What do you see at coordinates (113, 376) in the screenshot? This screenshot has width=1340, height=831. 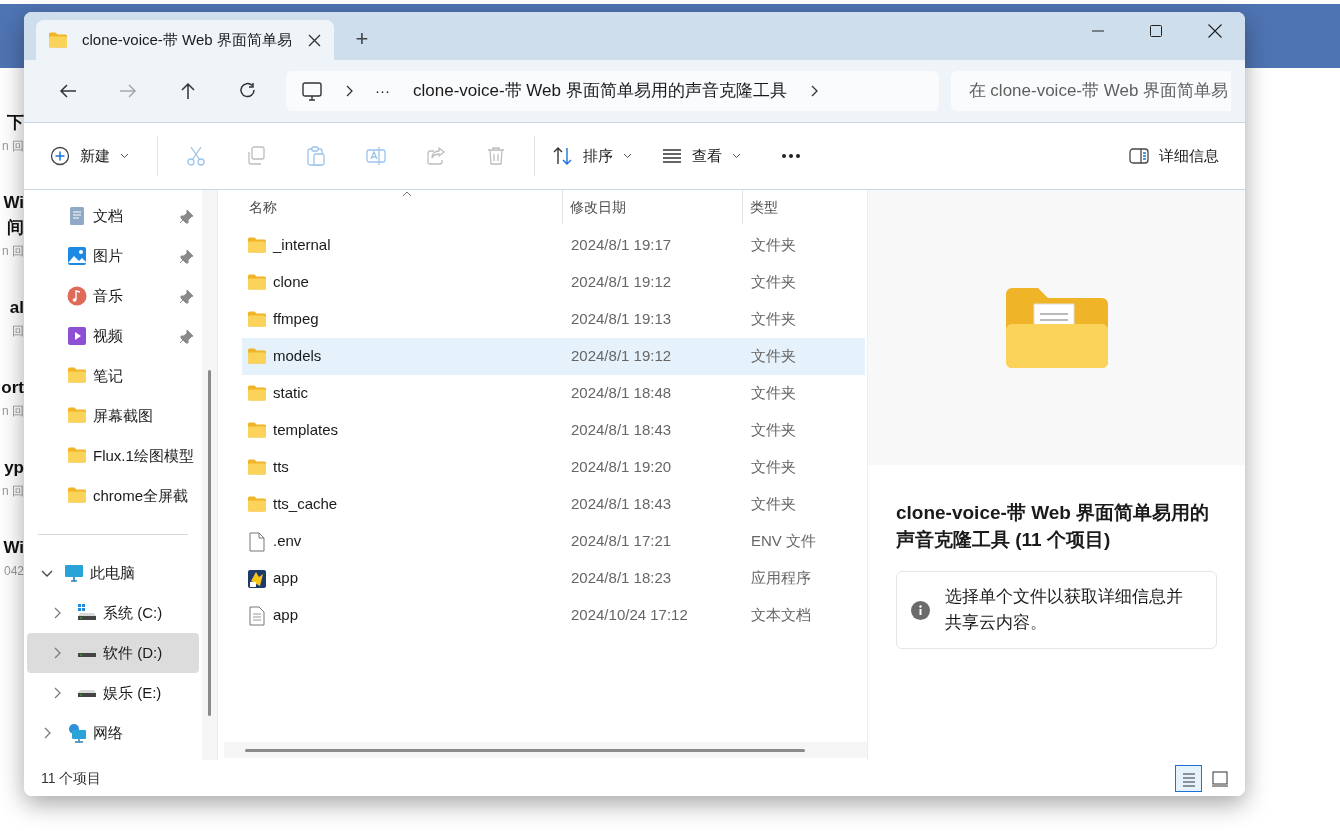 I see `sidebar-item: 笔记` at bounding box center [113, 376].